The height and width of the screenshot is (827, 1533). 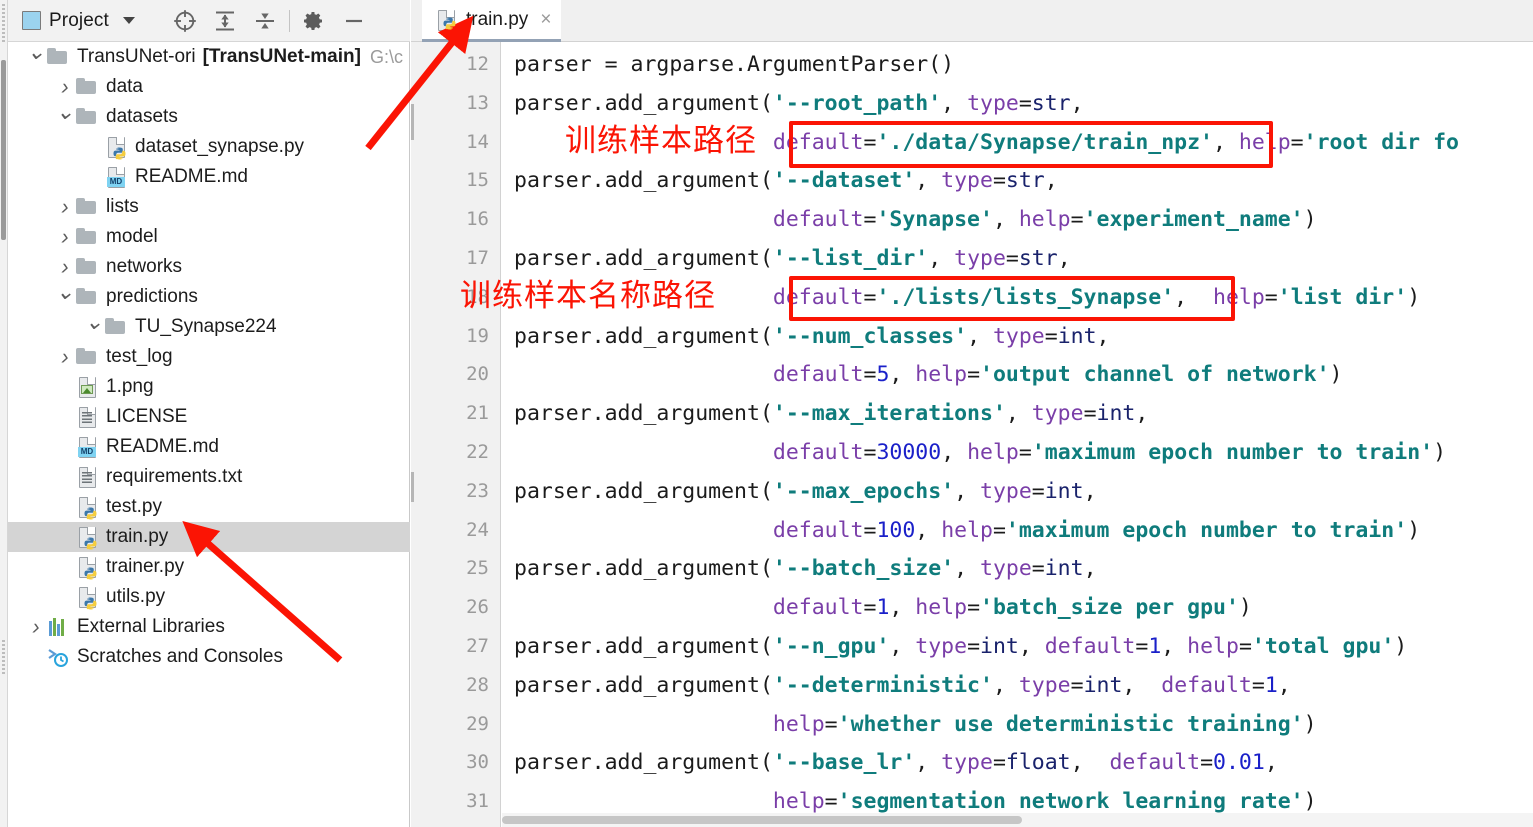 I want to click on code-token: parser.add_argument(, so click(x=643, y=181).